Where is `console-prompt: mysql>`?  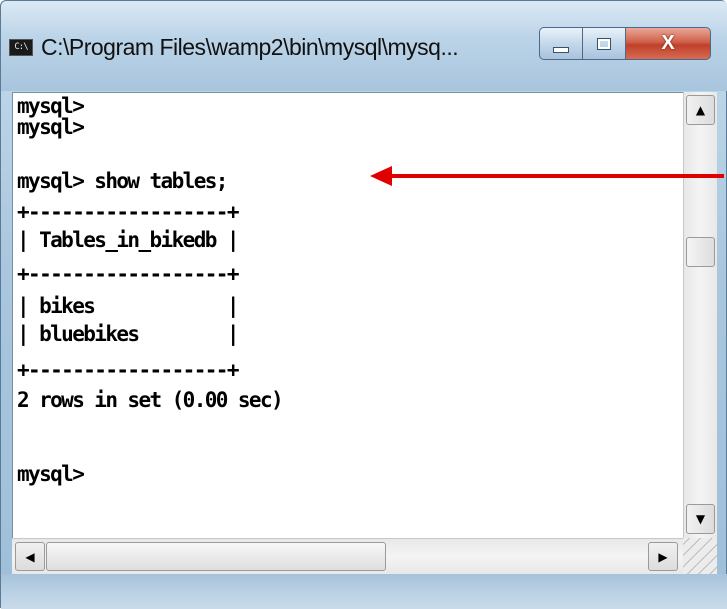 console-prompt: mysql> is located at coordinates (51, 474).